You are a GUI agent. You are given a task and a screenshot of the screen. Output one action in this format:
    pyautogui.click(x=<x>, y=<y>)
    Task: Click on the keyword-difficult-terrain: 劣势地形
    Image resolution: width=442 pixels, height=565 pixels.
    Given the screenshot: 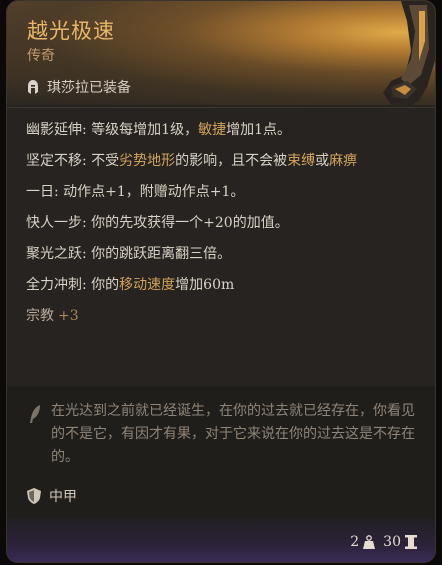 What is the action you would take?
    pyautogui.click(x=147, y=161)
    